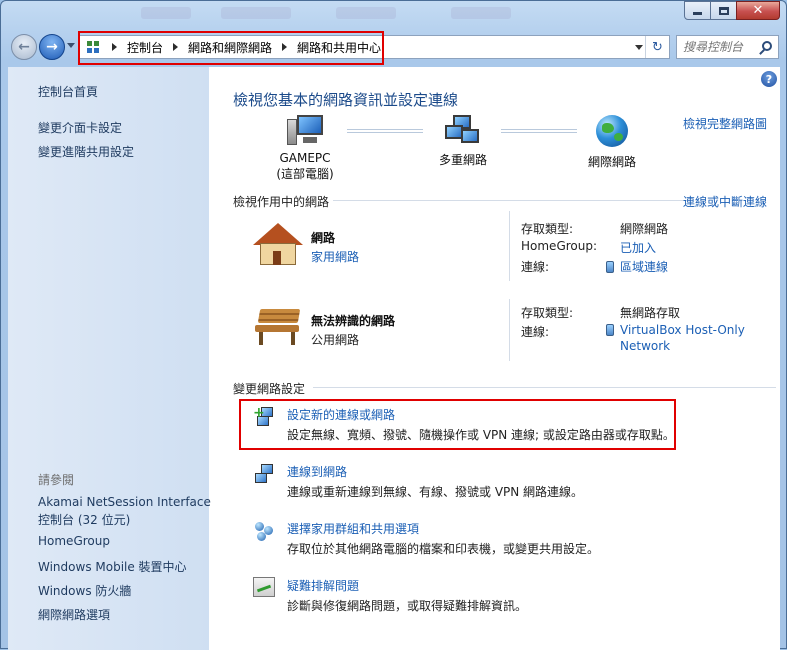  What do you see at coordinates (353, 528) in the screenshot?
I see `task-title-link: 選擇家用群組和共用選項` at bounding box center [353, 528].